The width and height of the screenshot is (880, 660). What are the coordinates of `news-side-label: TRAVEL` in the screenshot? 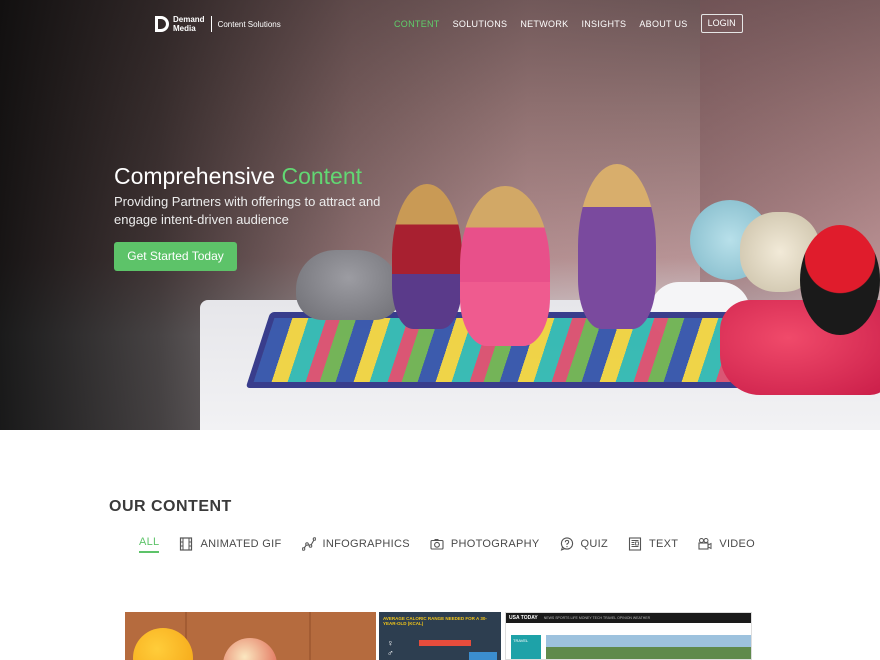 It's located at (521, 640).